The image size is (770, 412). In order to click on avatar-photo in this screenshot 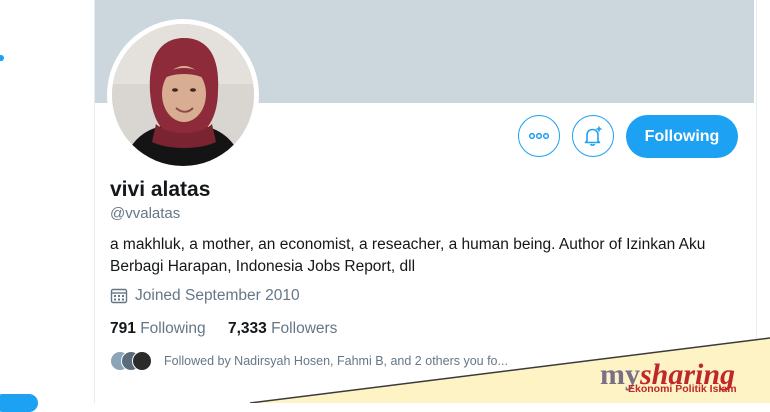, I will do `click(183, 95)`.